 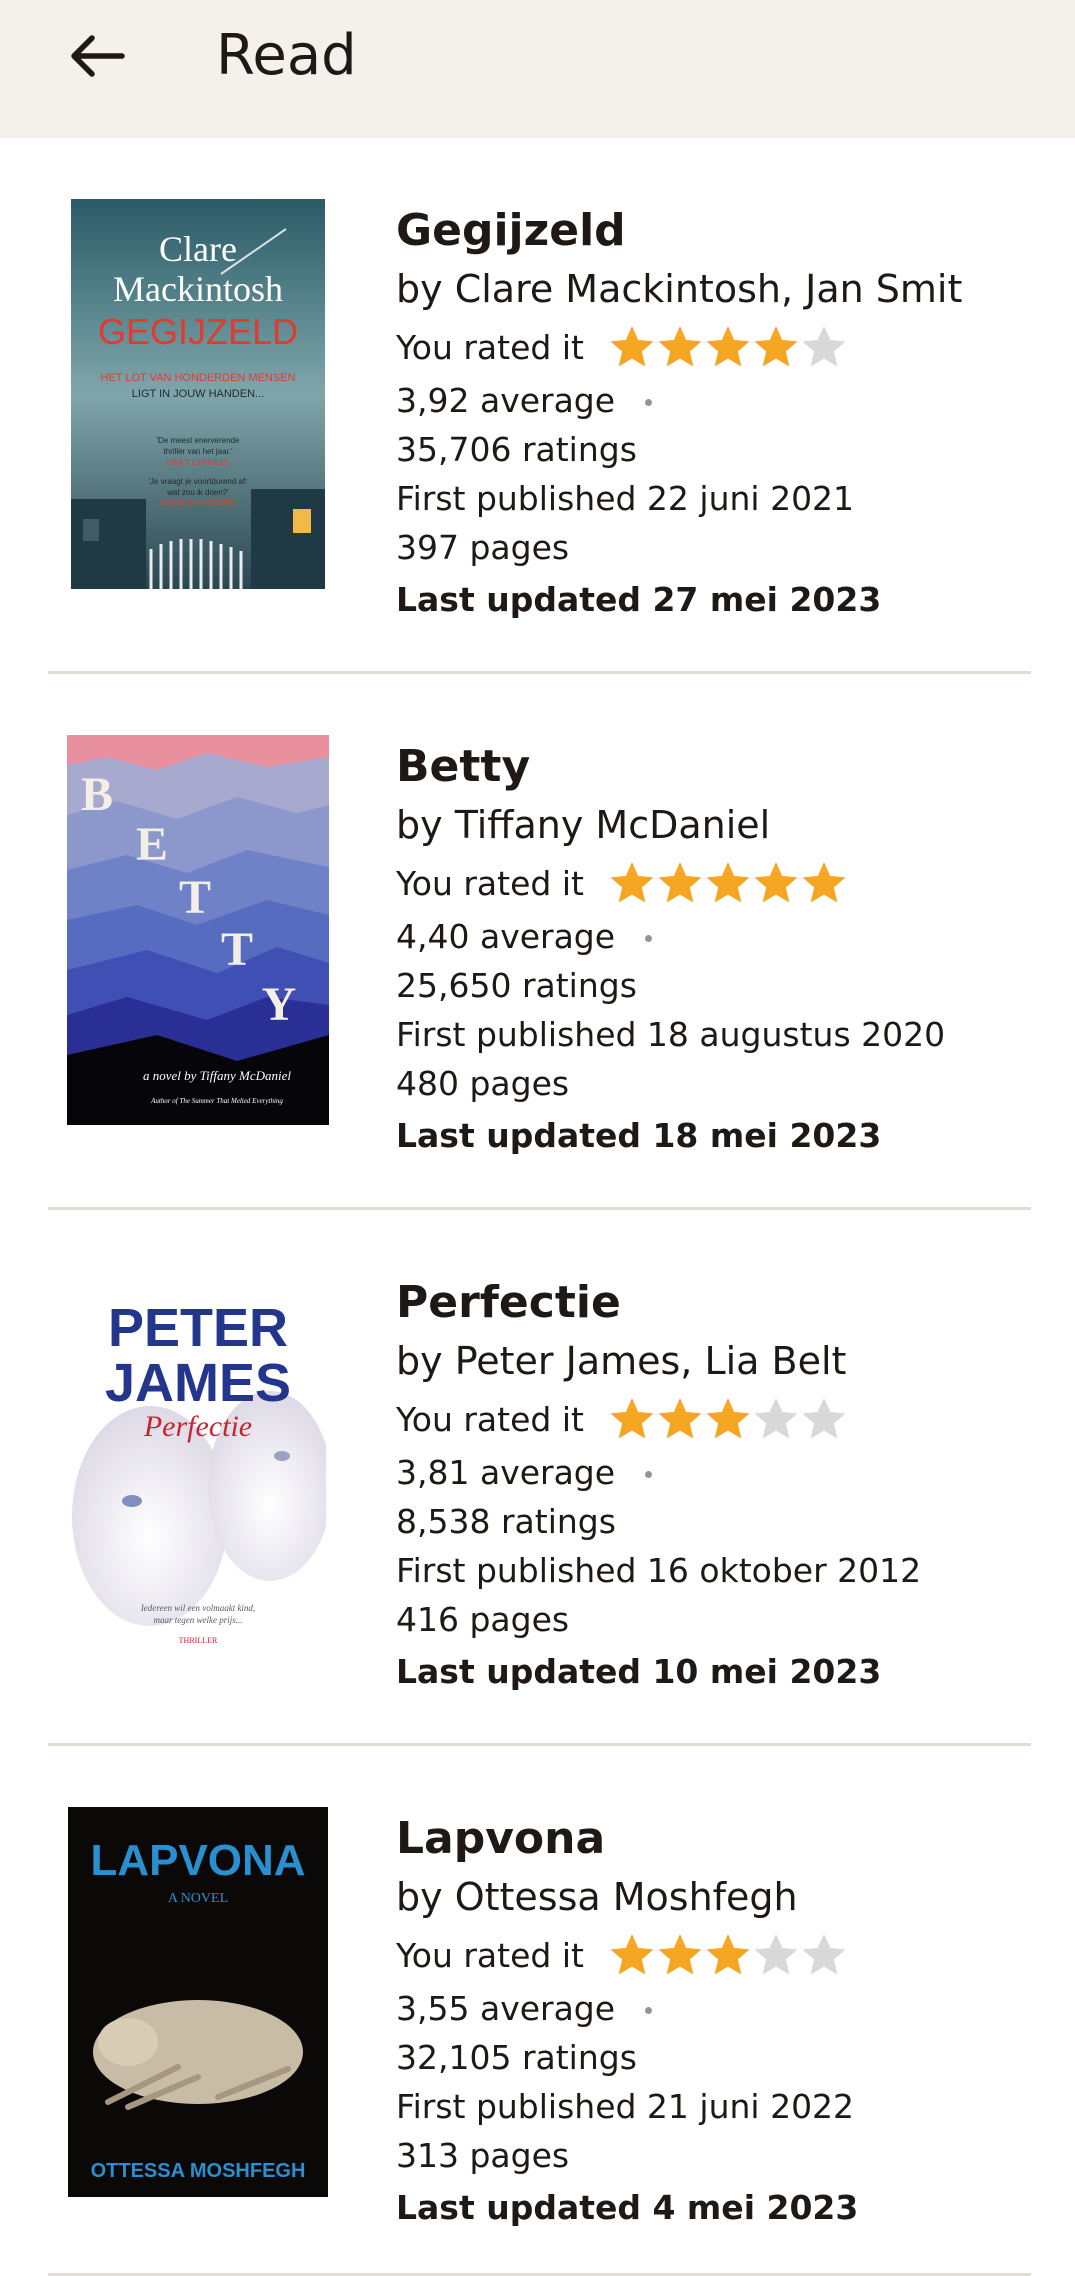 I want to click on cover-quote2src: KARIN SLAUGHTER, so click(x=198, y=503).